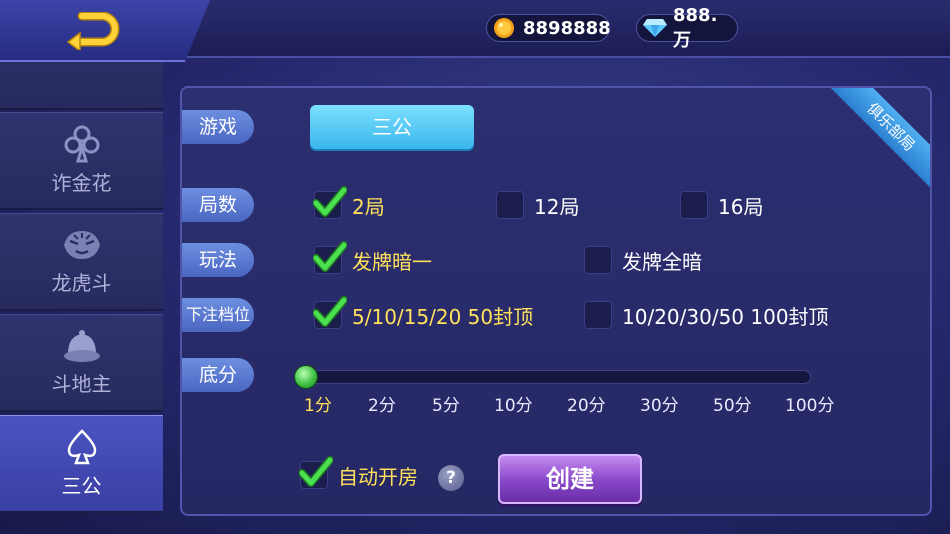 This screenshot has width=950, height=534. What do you see at coordinates (81, 363) in the screenshot?
I see `sidebar-item-doudizhu: 斗地主` at bounding box center [81, 363].